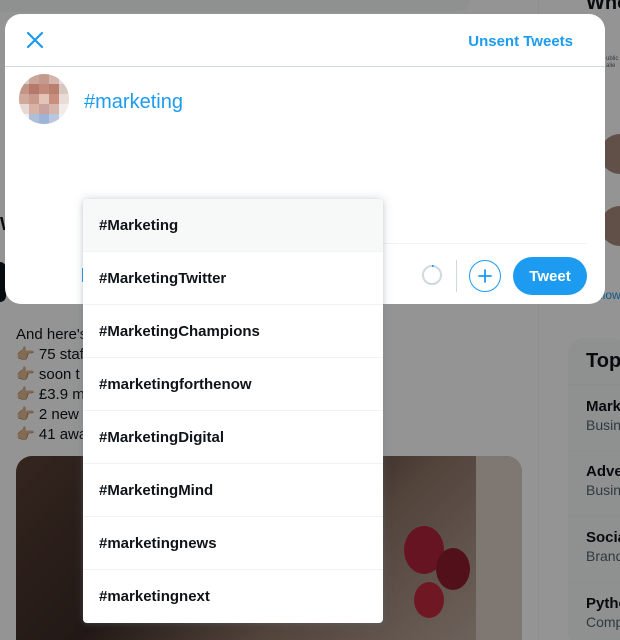 The height and width of the screenshot is (640, 620). What do you see at coordinates (233, 384) in the screenshot?
I see `suggestion-item: #marketingforthenow` at bounding box center [233, 384].